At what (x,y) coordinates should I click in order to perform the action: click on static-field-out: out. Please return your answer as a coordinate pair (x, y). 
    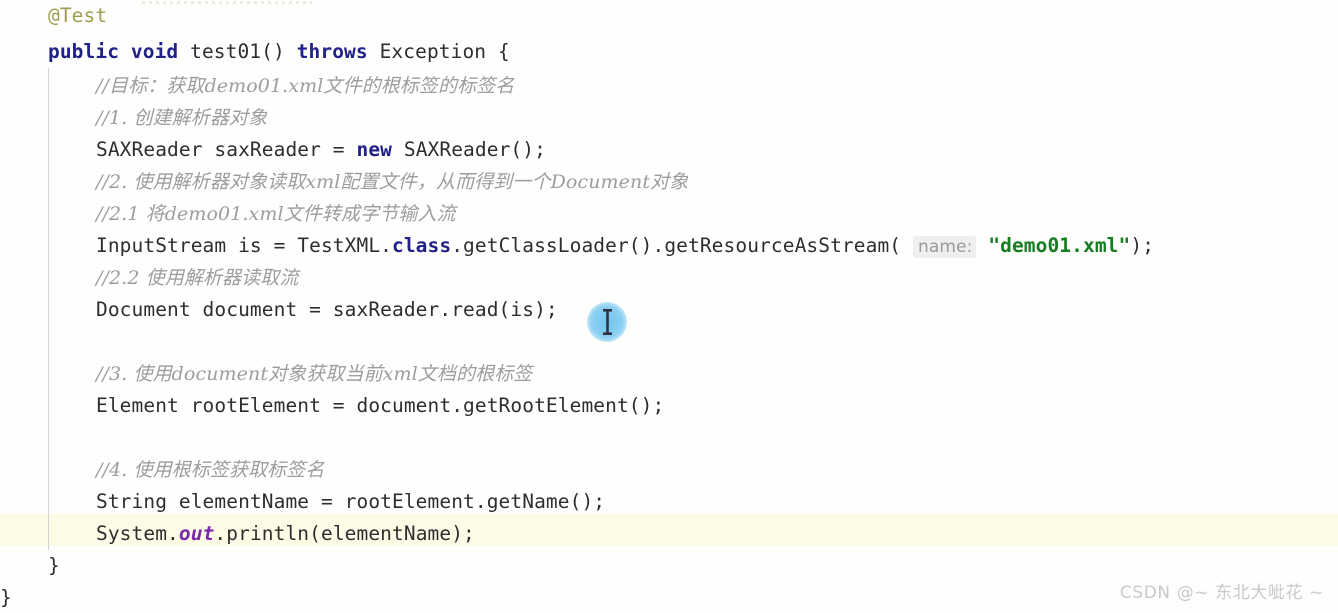
    Looking at the image, I should click on (196, 533).